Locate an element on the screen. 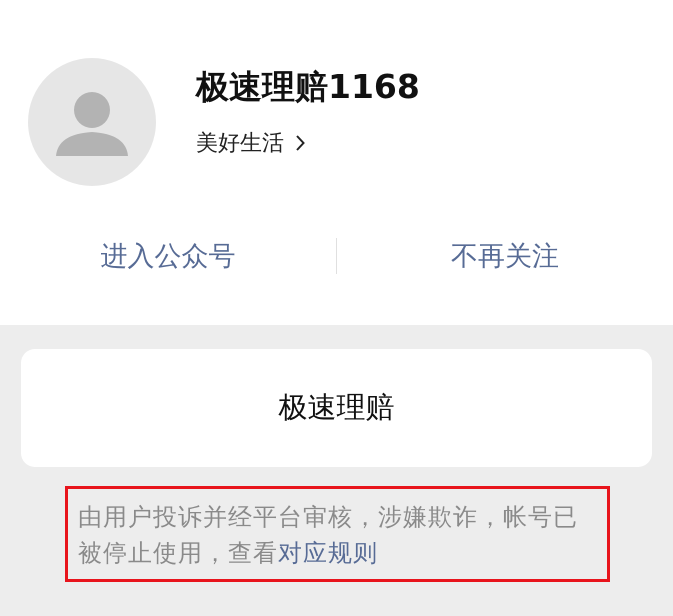 The image size is (673, 616). account-name: 极速理赔1168 is located at coordinates (308, 87).